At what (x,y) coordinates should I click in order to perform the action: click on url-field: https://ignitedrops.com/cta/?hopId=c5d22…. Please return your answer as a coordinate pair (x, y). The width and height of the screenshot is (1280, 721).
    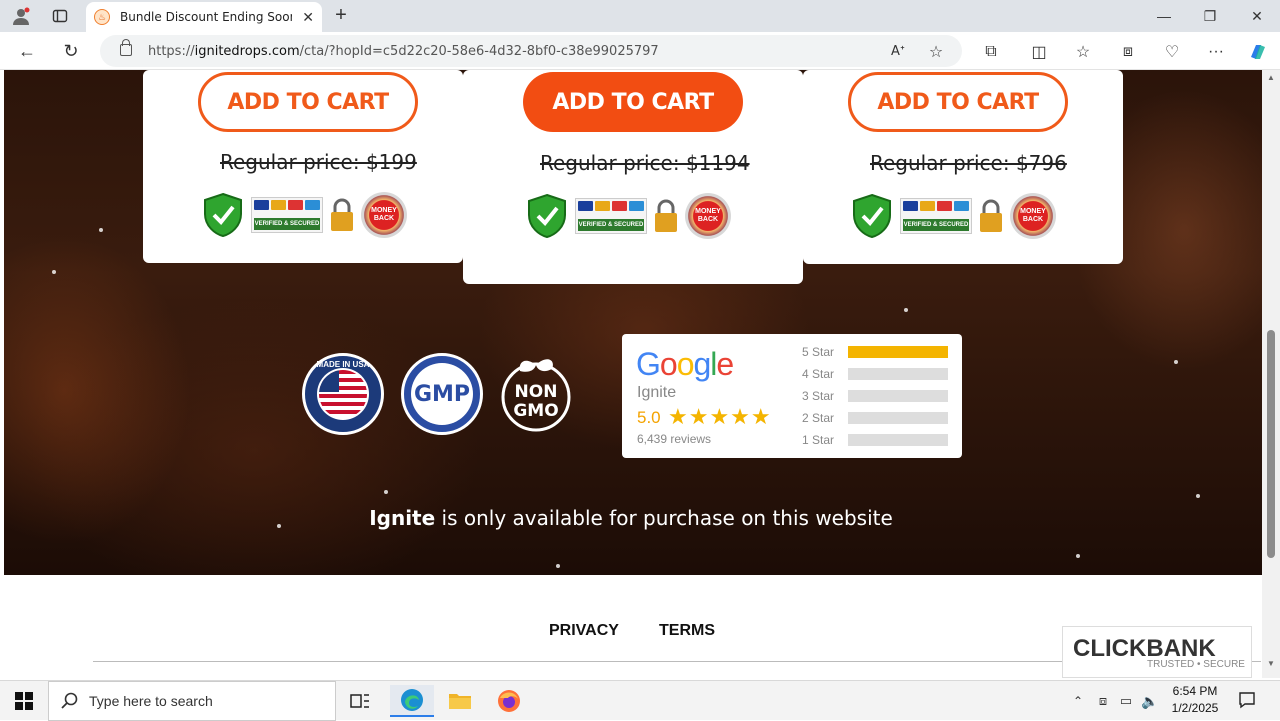
    Looking at the image, I should click on (531, 51).